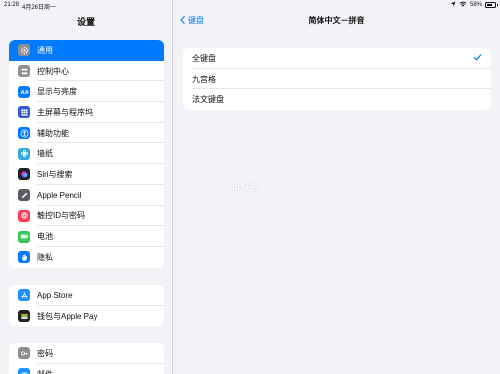 The image size is (500, 374). Describe the element at coordinates (85, 22) in the screenshot. I see `sidebar-title: 设置` at that location.